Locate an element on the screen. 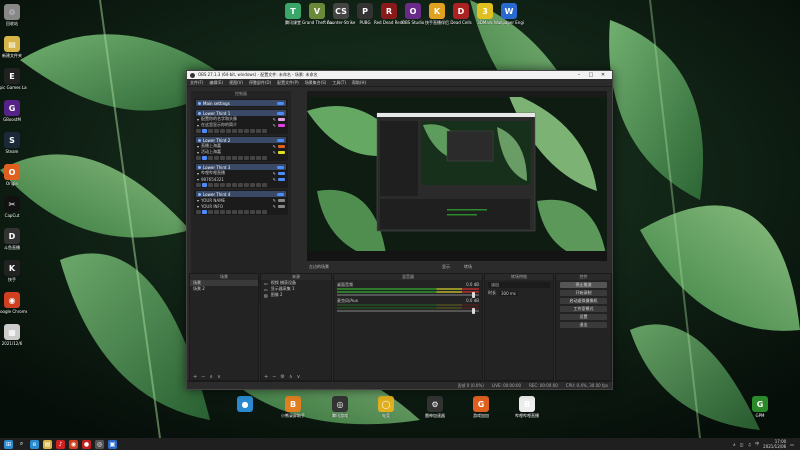 The width and height of the screenshot is (800, 450). desktop-icon: ✂ CapCut is located at coordinates (13, 207).